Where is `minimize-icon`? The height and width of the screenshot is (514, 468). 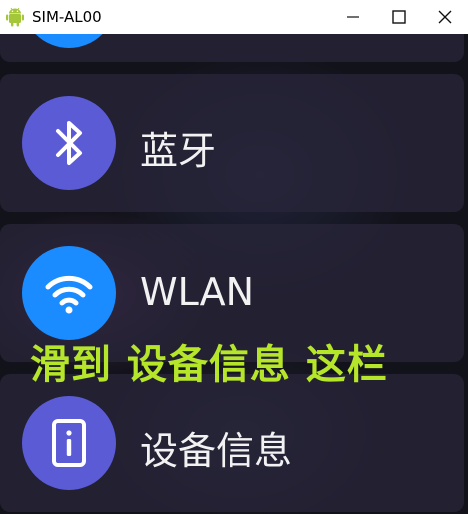 minimize-icon is located at coordinates (353, 17).